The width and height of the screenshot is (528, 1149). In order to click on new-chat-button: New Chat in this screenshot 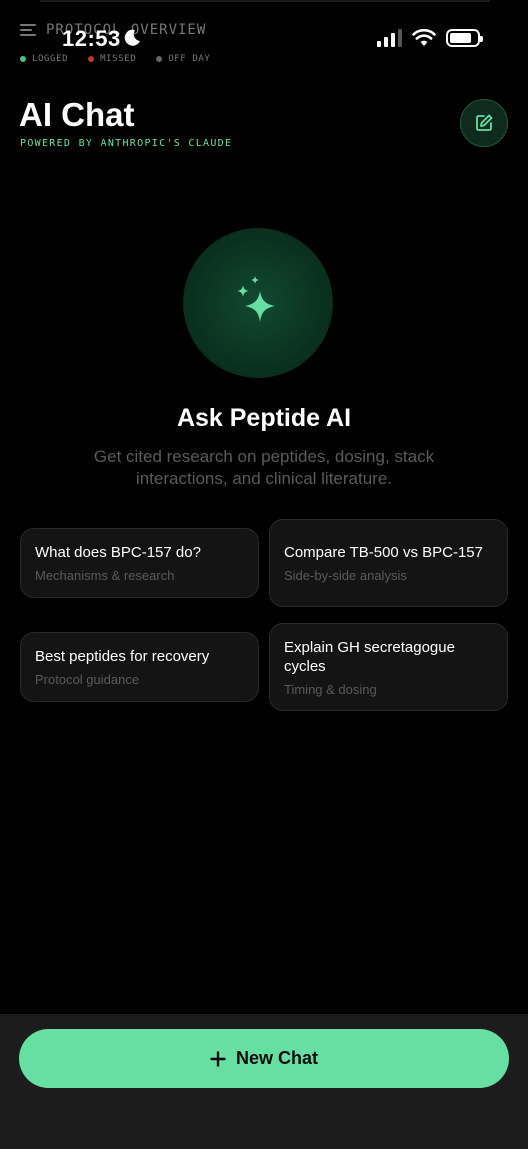, I will do `click(264, 1058)`.